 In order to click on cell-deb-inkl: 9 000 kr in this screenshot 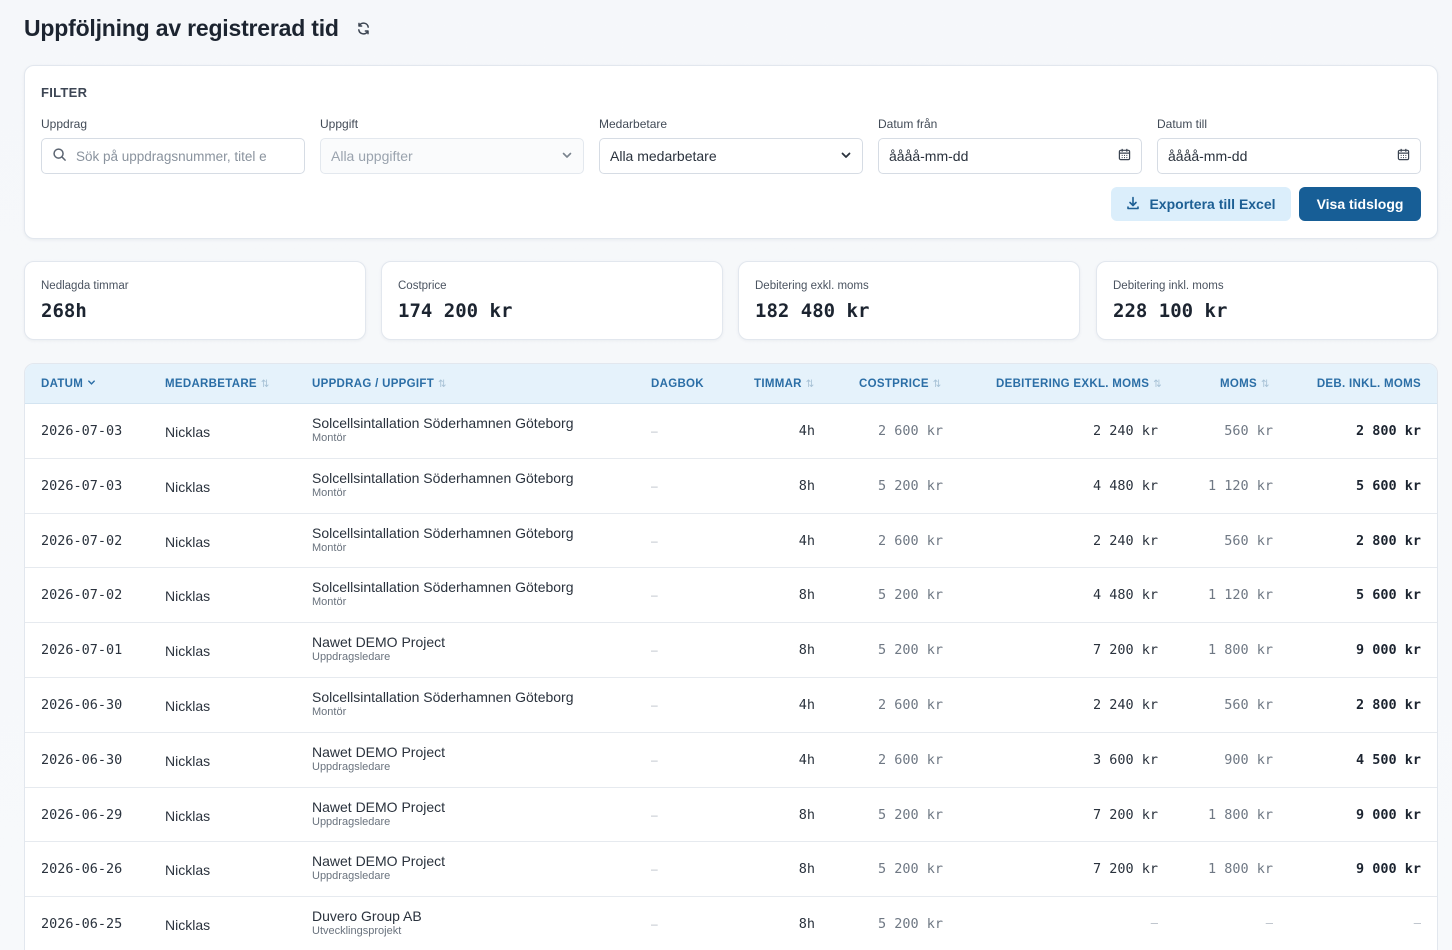, I will do `click(1388, 814)`.